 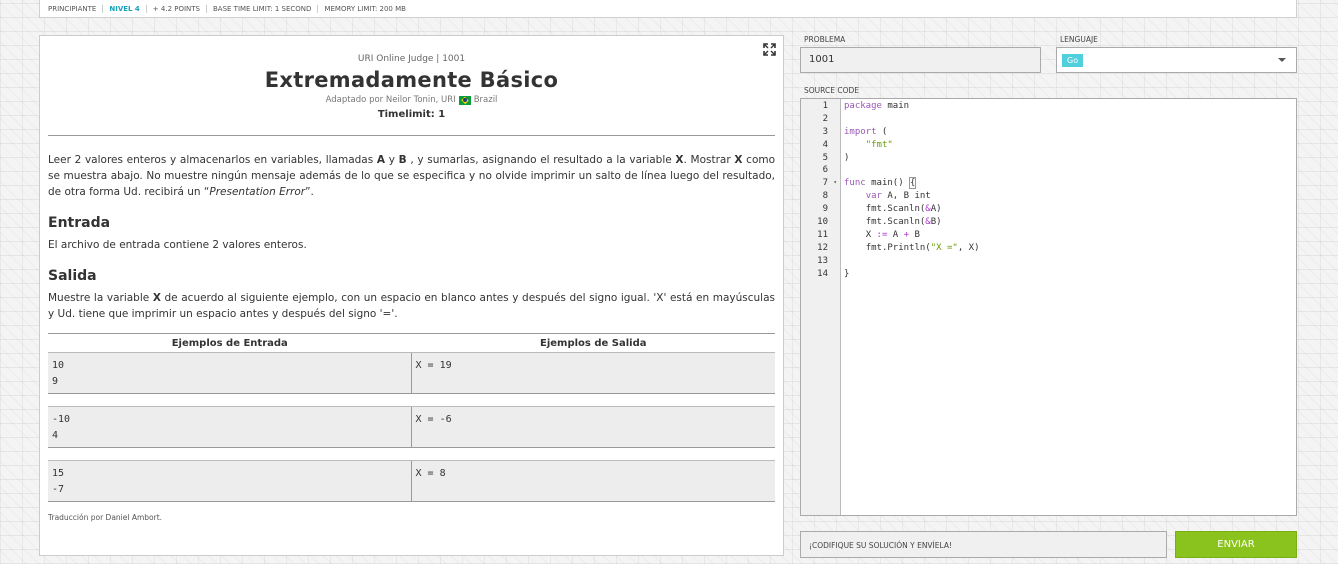 I want to click on problem-origin: URI Online Judge | 1001, so click(x=411, y=59).